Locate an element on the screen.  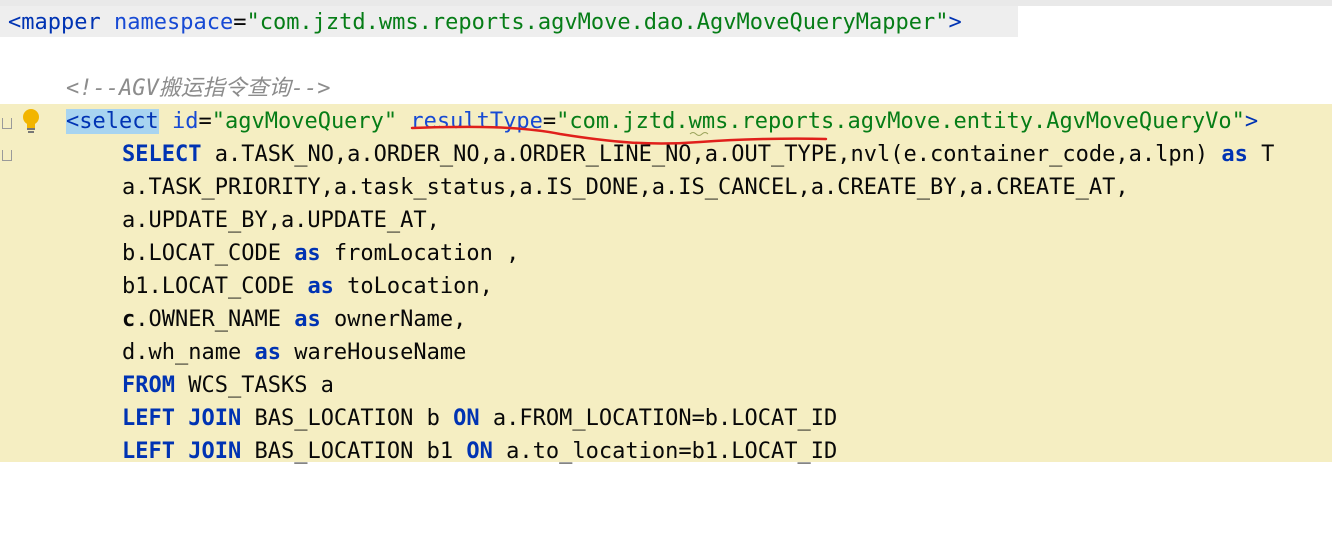
xml-comment: <!--AGV搬运指令查询--> is located at coordinates (198, 88).